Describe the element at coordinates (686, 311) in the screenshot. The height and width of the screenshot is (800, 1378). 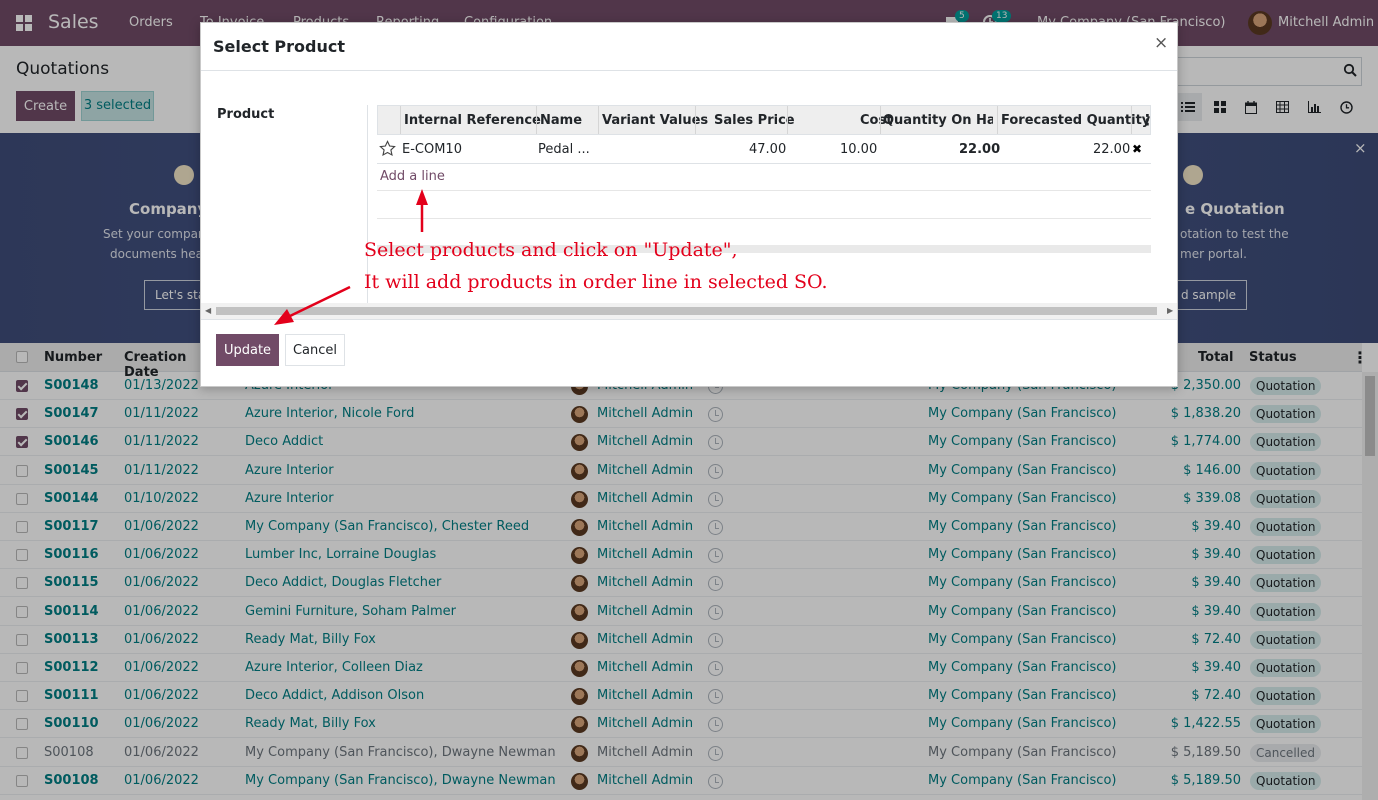
I see `scroll-thumb` at that location.